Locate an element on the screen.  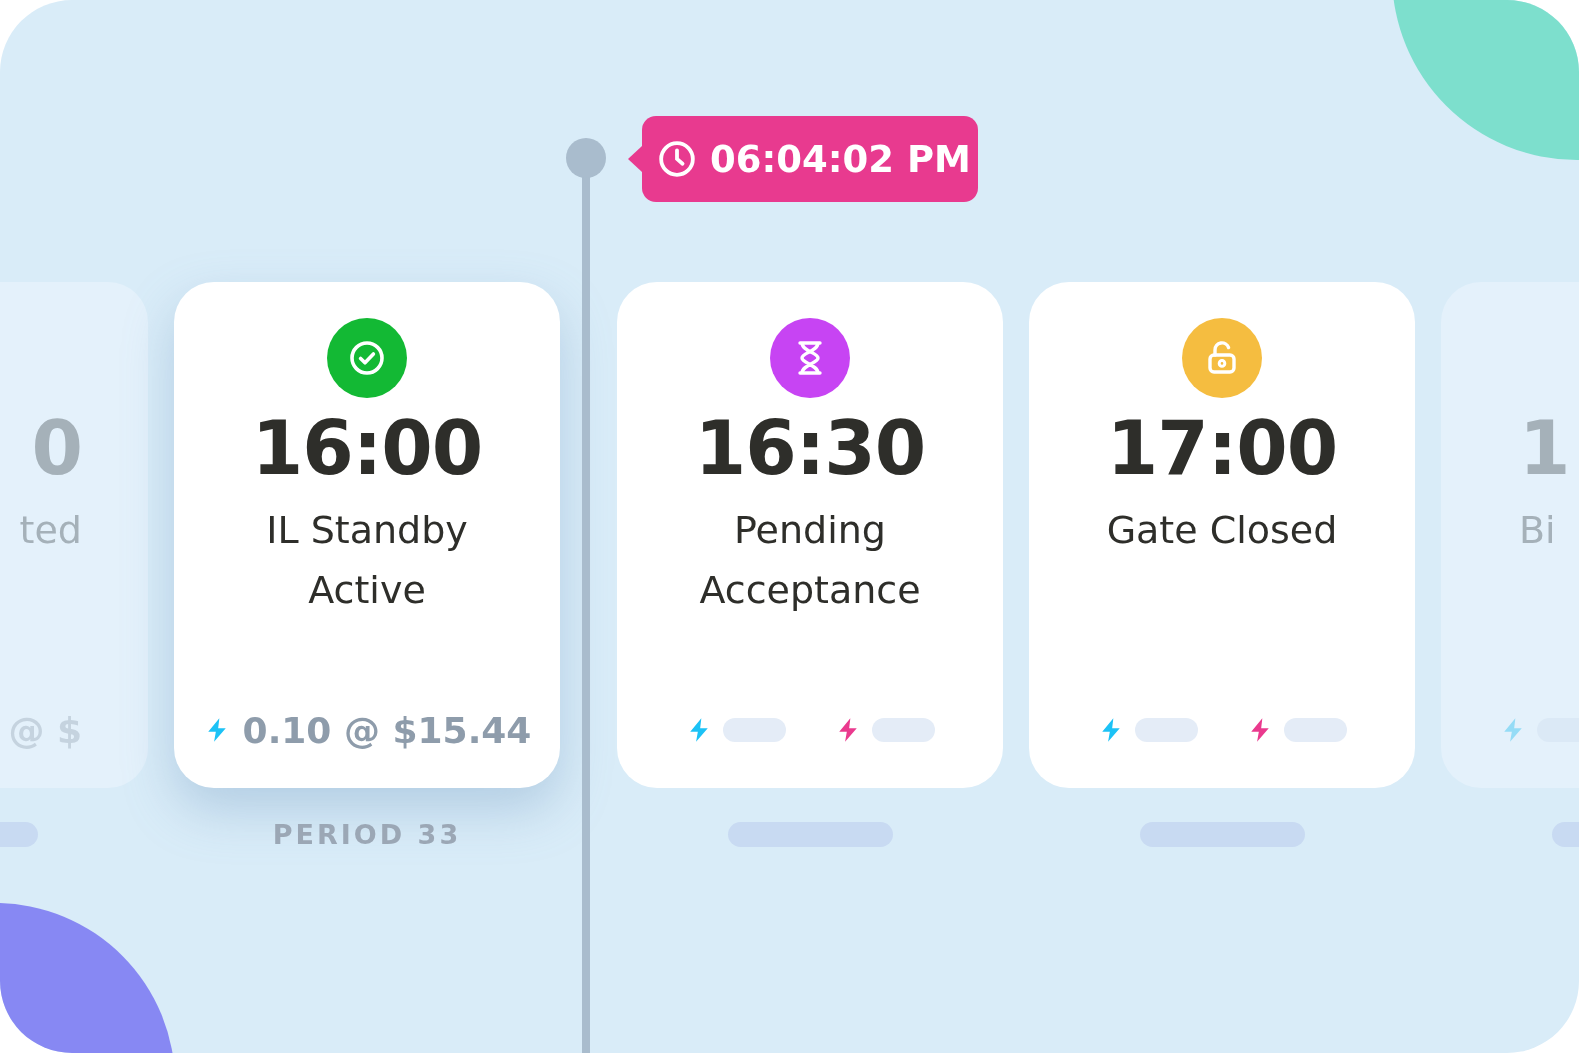
slot-label: ted is located at coordinates (50, 530).